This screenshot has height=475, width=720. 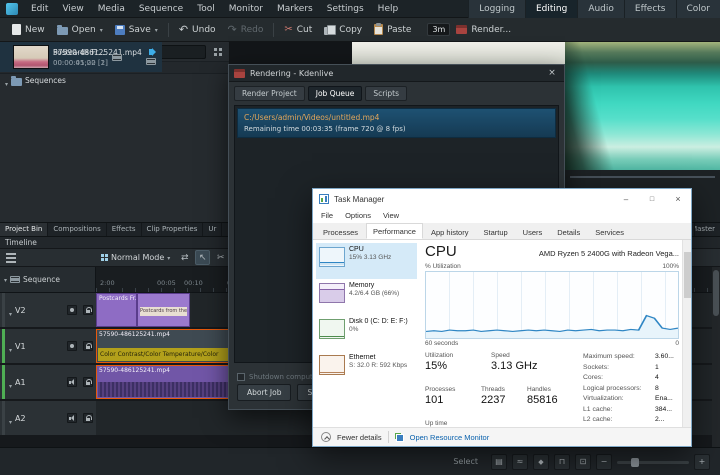 What do you see at coordinates (450, 437) in the screenshot?
I see `open-resource-monitor-link: Open Resource Monitor` at bounding box center [450, 437].